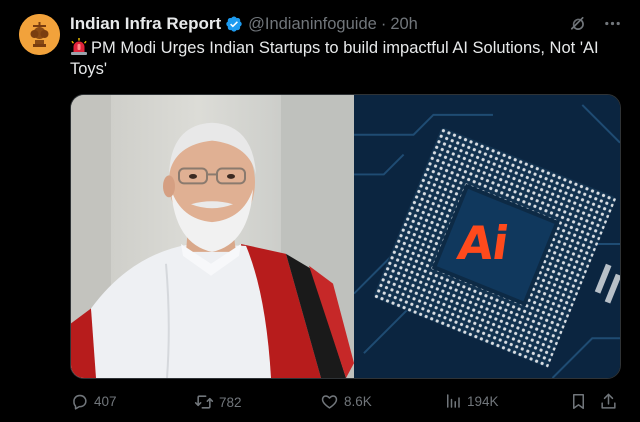  I want to click on more-icon, so click(612, 23).